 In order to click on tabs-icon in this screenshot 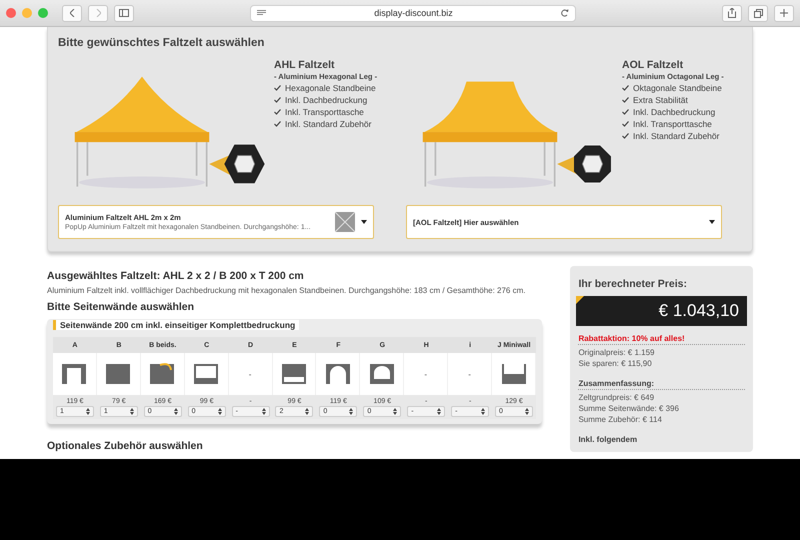, I will do `click(758, 13)`.